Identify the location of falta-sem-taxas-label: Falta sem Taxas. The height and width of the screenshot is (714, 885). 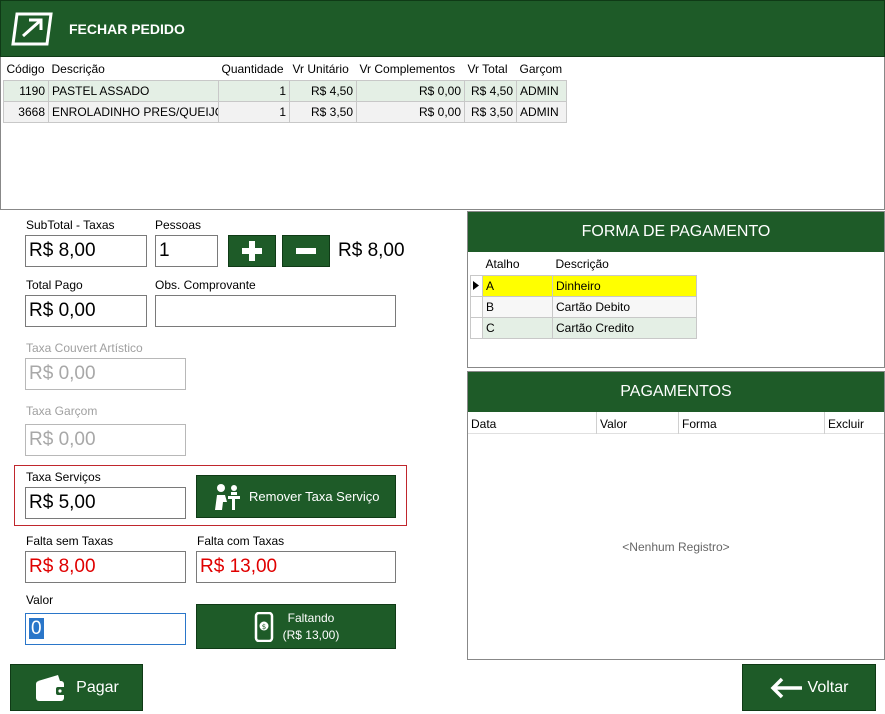
(70, 541).